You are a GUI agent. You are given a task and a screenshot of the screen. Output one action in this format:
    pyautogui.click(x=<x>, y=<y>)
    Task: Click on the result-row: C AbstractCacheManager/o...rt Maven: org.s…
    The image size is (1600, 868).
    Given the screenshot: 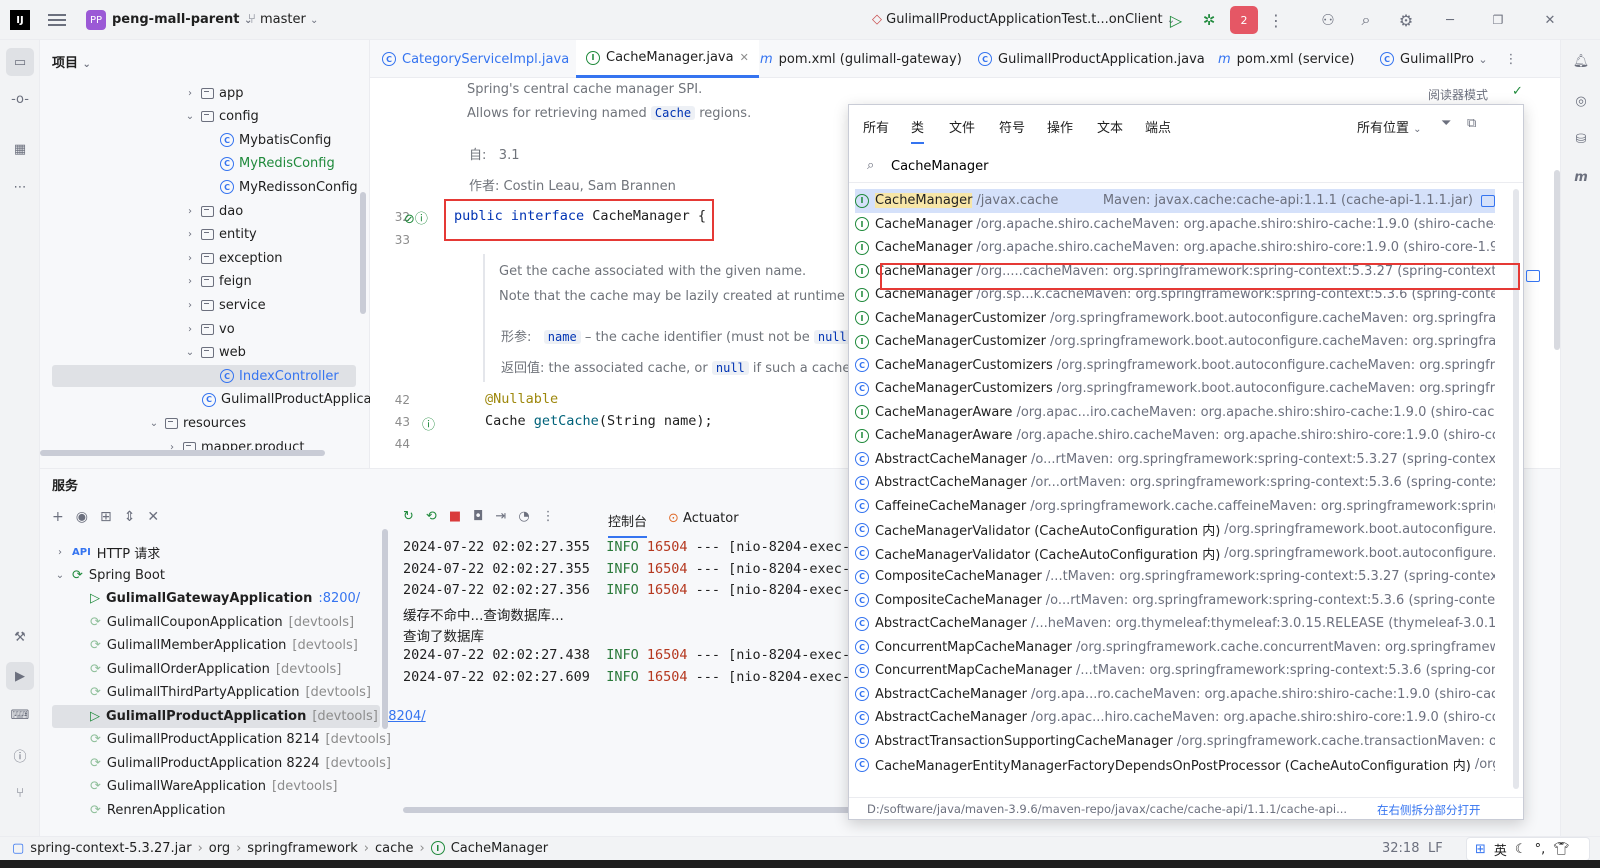 What is the action you would take?
    pyautogui.click(x=1175, y=460)
    